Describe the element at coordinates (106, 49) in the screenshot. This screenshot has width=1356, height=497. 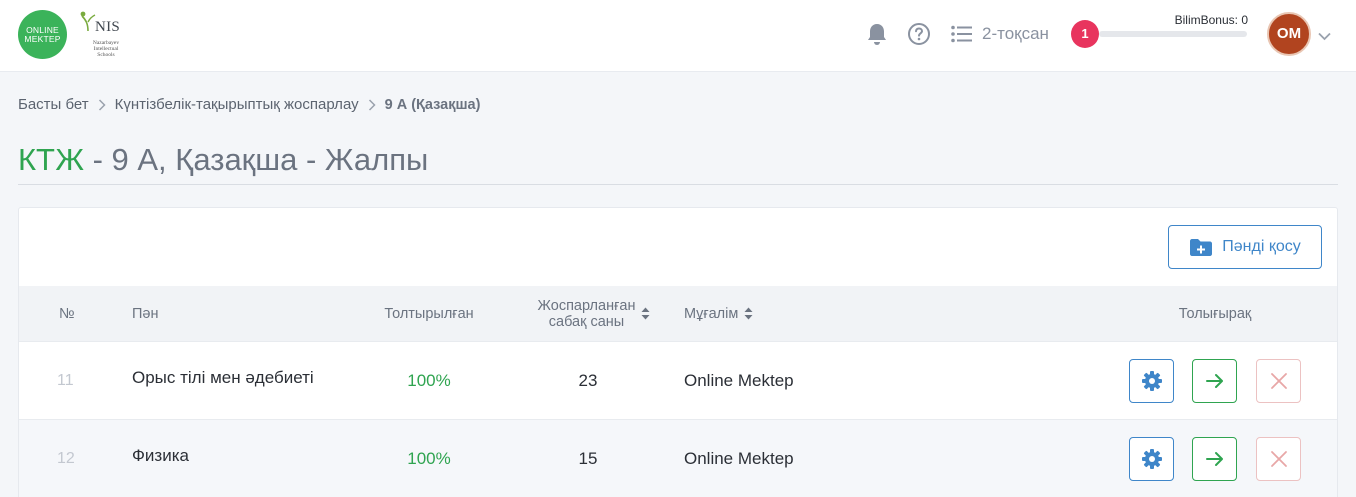
I see `nis-logo-subtitle: Nazarbayev Intellectual Schools` at that location.